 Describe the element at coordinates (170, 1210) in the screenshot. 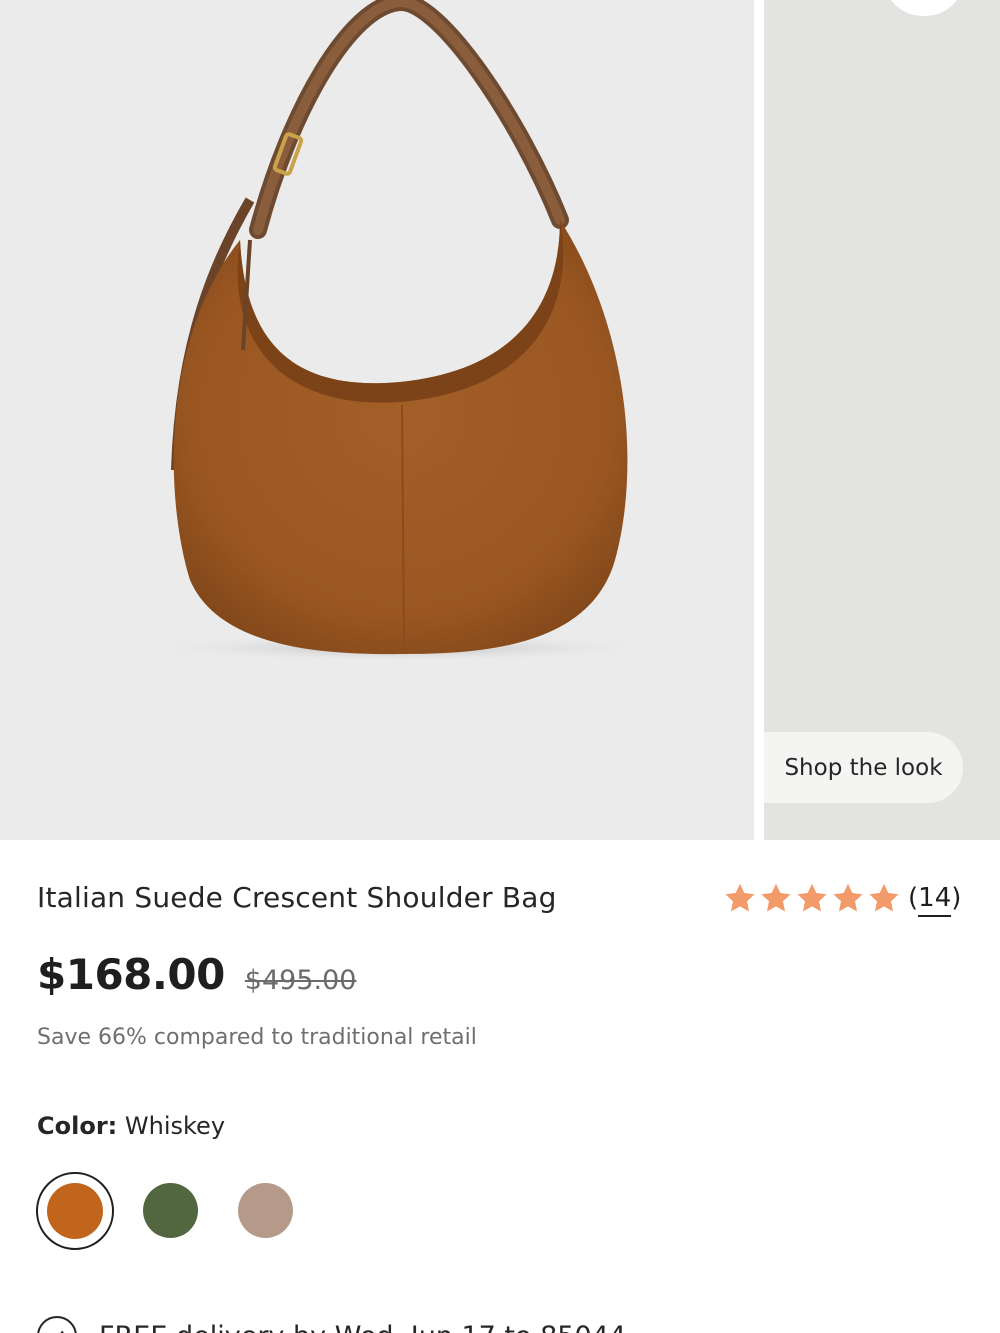

I see `color-swatch-green` at that location.